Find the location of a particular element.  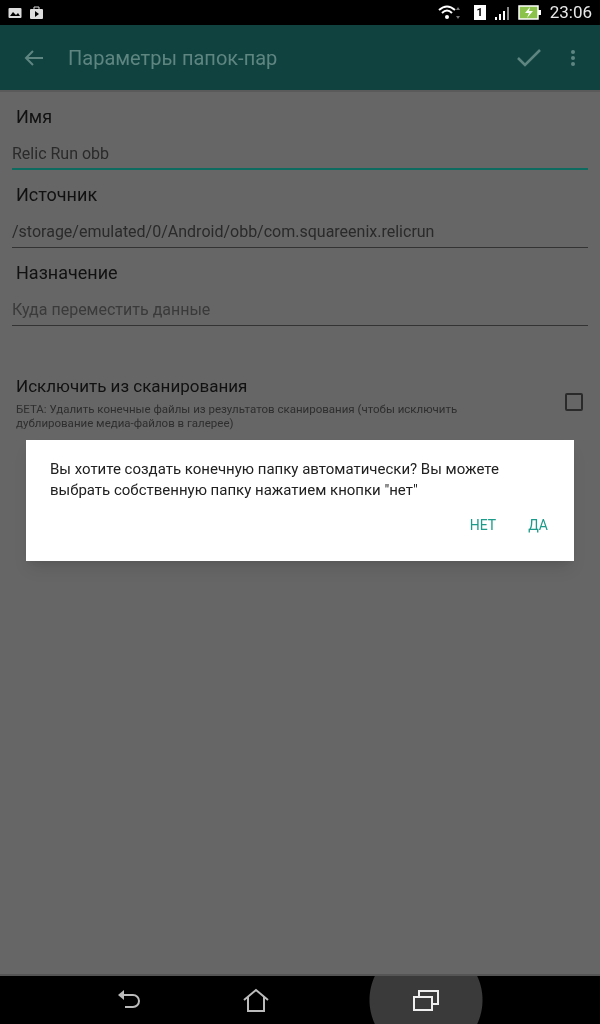

sim-icon: 1 is located at coordinates (479, 12).